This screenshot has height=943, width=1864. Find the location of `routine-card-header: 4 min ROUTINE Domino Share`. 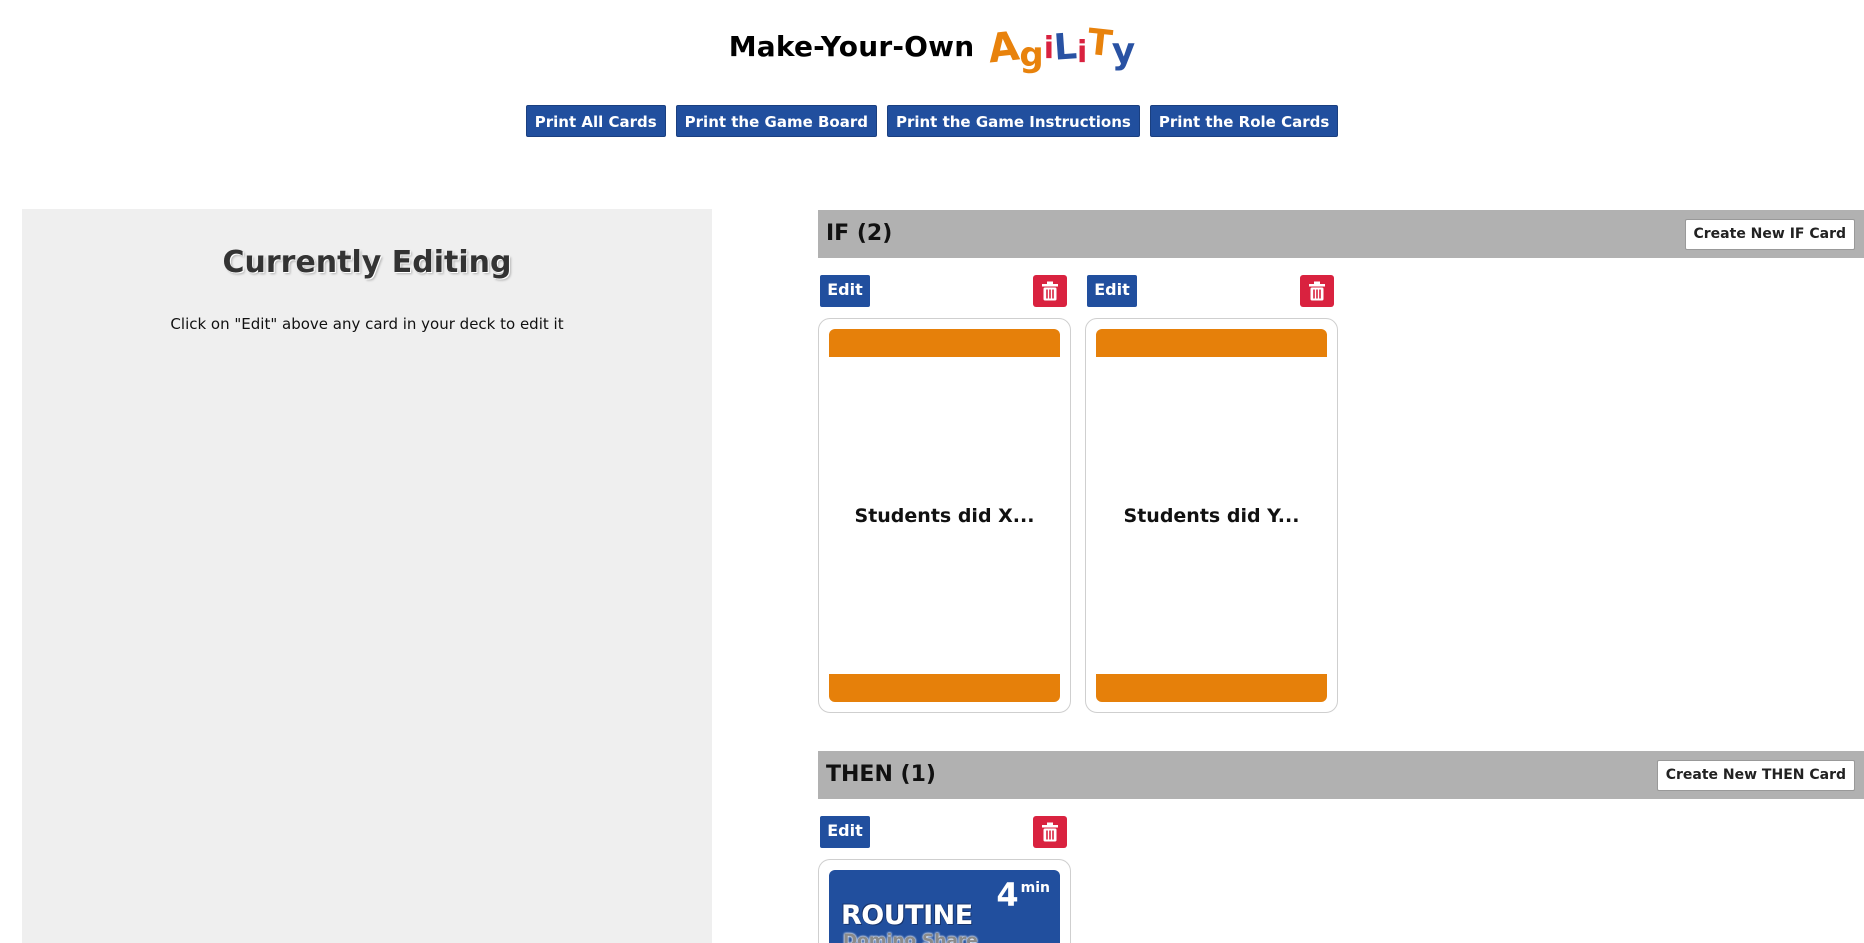

routine-card-header: 4 min ROUTINE Domino Share is located at coordinates (944, 906).